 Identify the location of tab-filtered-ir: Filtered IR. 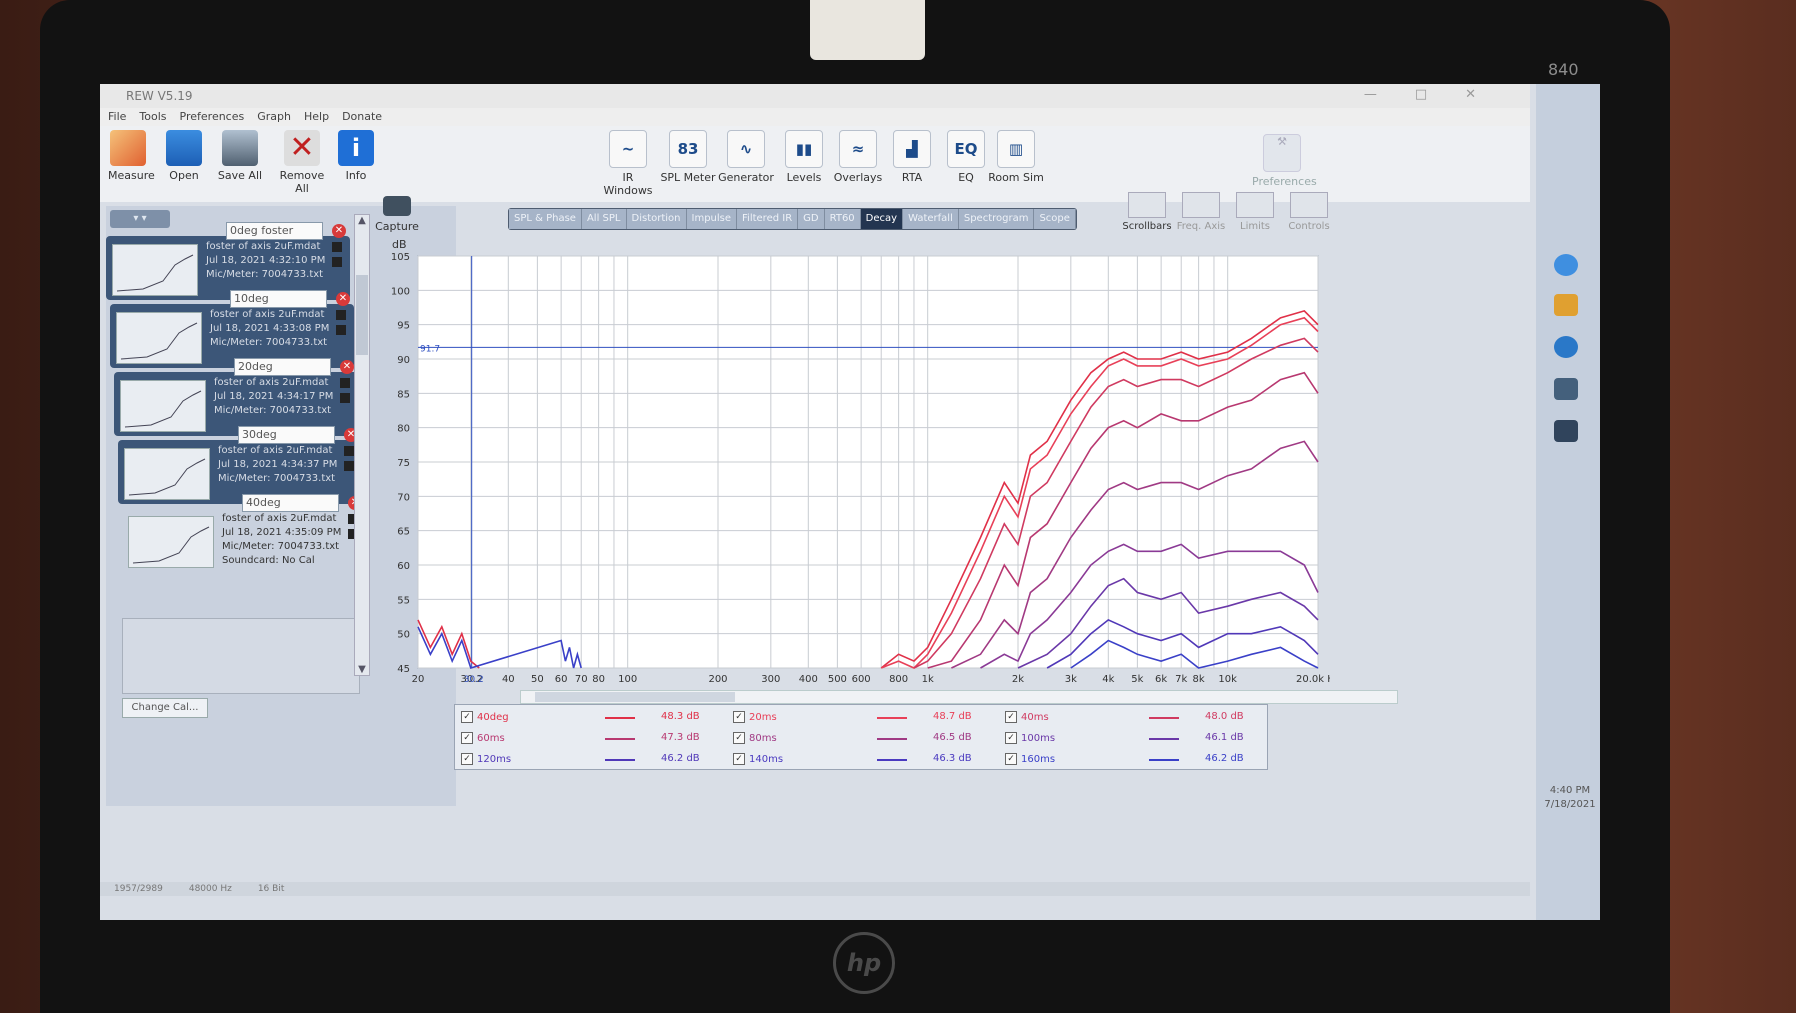
(768, 219).